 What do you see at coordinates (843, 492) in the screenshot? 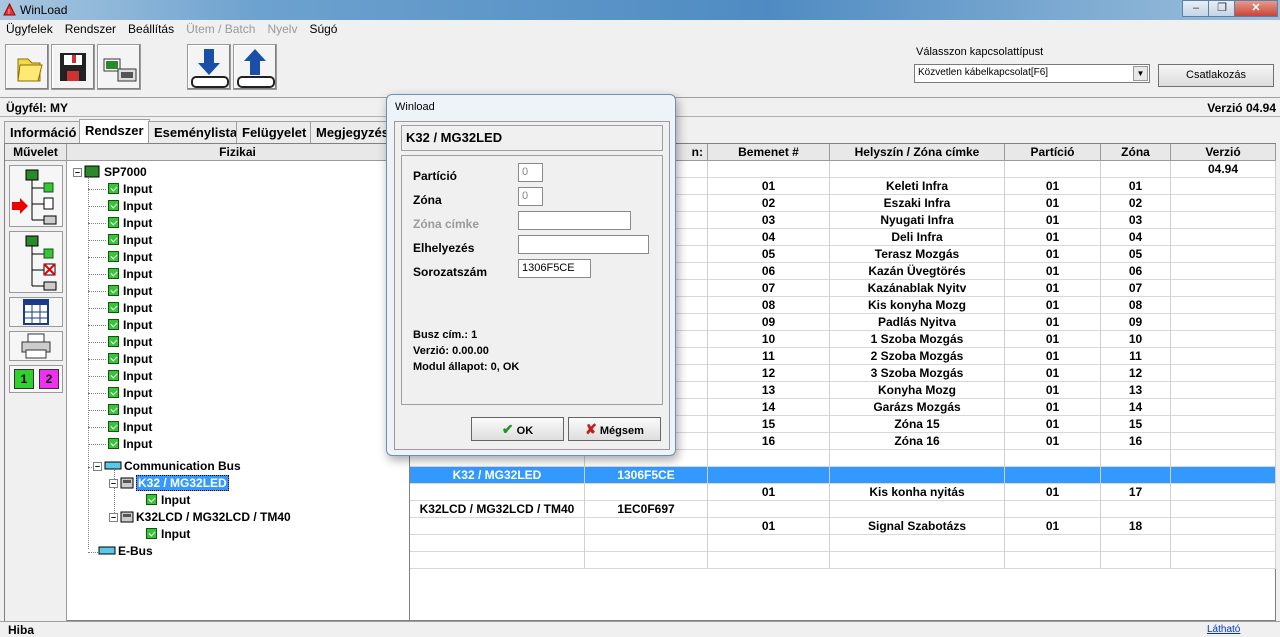
I see `table-row: 01 Kis konha nyitás 01 17` at bounding box center [843, 492].